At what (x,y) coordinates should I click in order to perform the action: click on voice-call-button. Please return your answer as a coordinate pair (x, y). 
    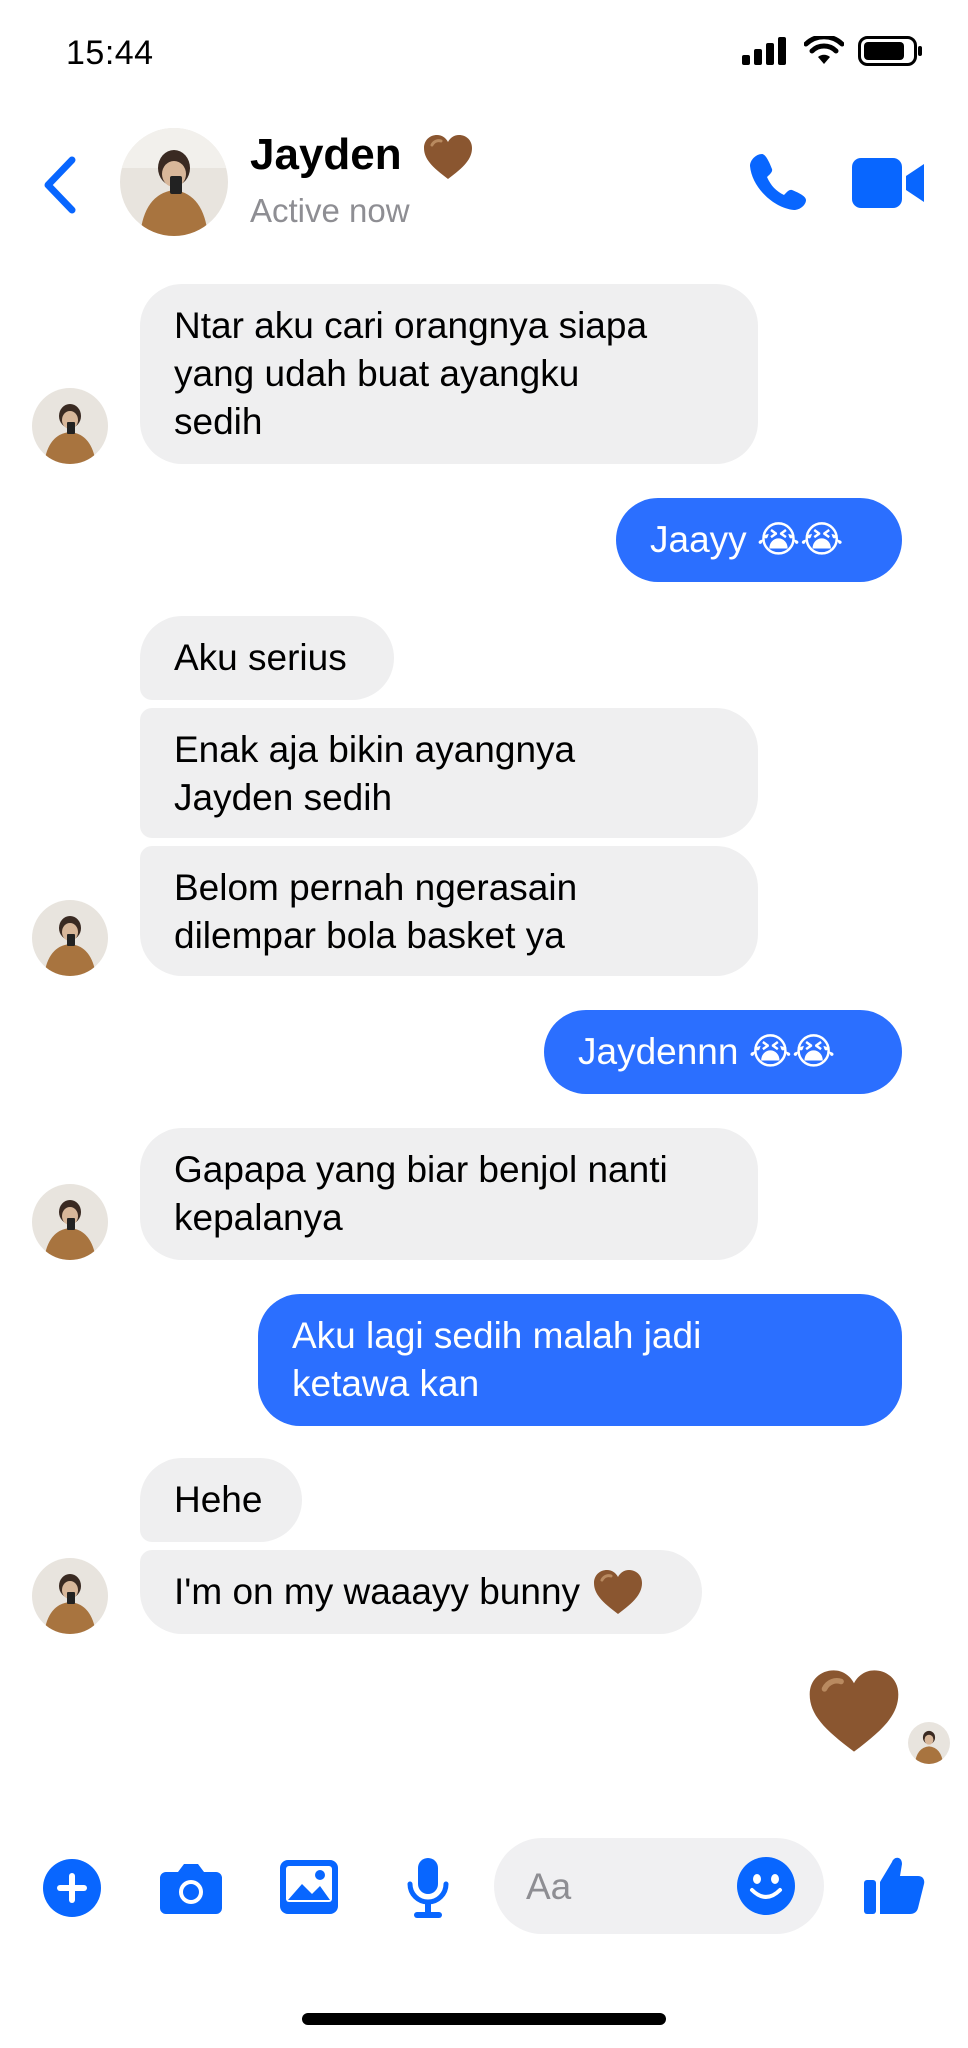
    Looking at the image, I should click on (779, 183).